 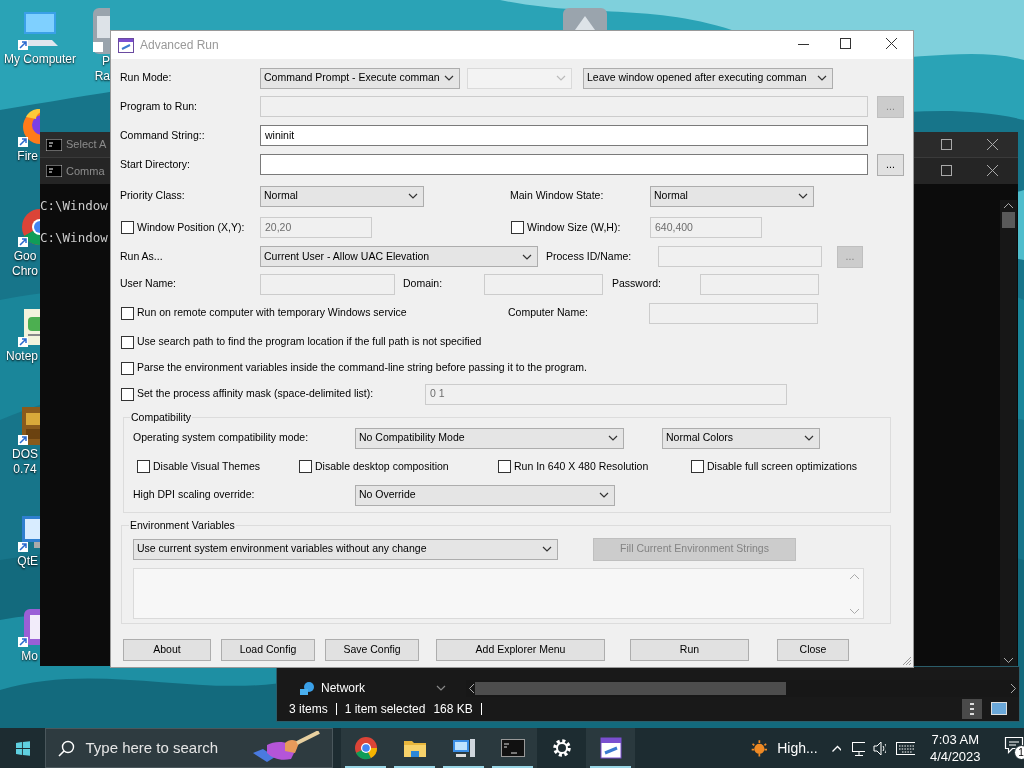 What do you see at coordinates (760, 748) in the screenshot?
I see `weather-icon` at bounding box center [760, 748].